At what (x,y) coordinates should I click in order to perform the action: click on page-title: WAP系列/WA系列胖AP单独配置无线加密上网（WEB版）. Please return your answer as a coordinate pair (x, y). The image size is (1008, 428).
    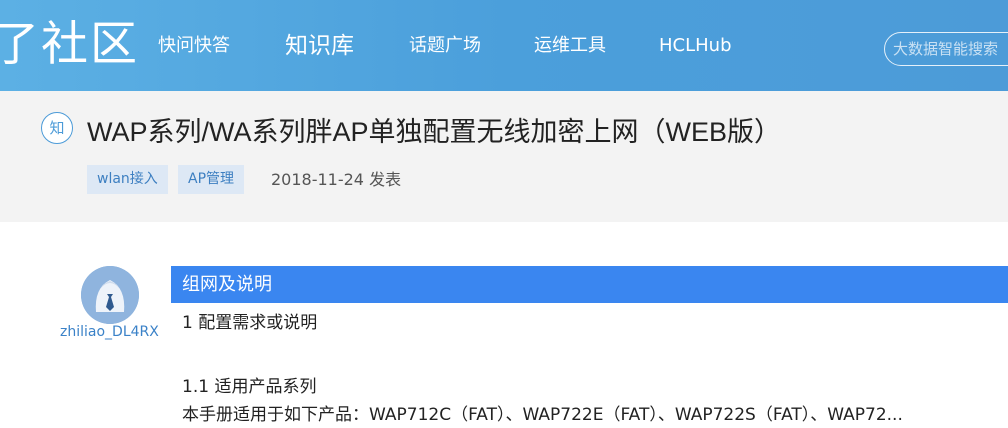
    Looking at the image, I should click on (434, 132).